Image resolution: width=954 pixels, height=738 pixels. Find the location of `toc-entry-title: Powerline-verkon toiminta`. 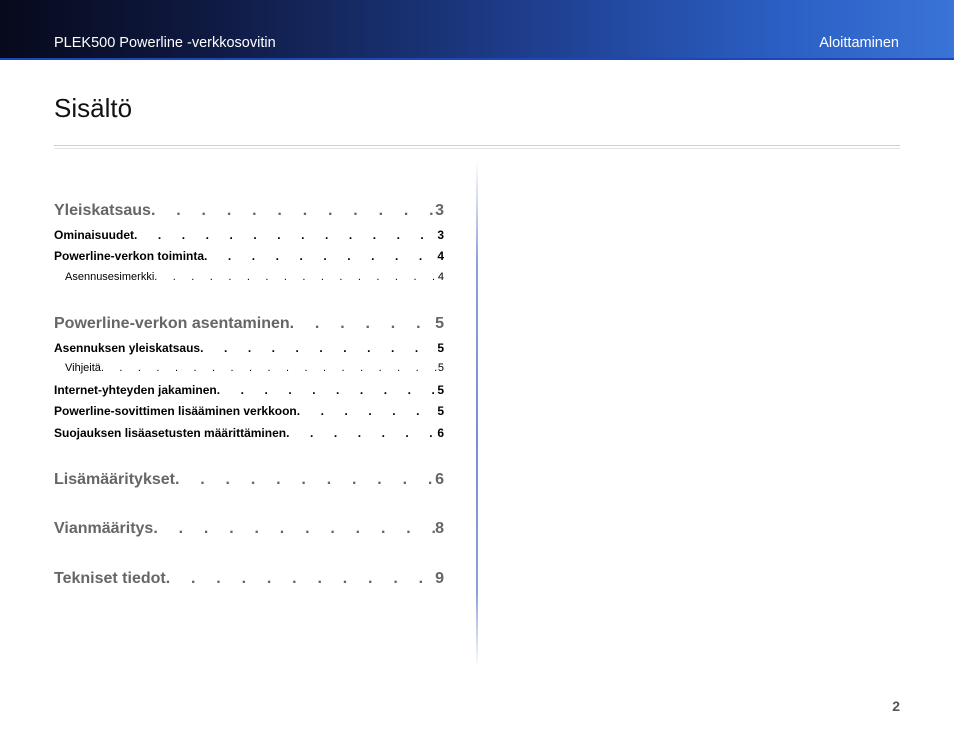

toc-entry-title: Powerline-verkon toiminta is located at coordinates (129, 256).